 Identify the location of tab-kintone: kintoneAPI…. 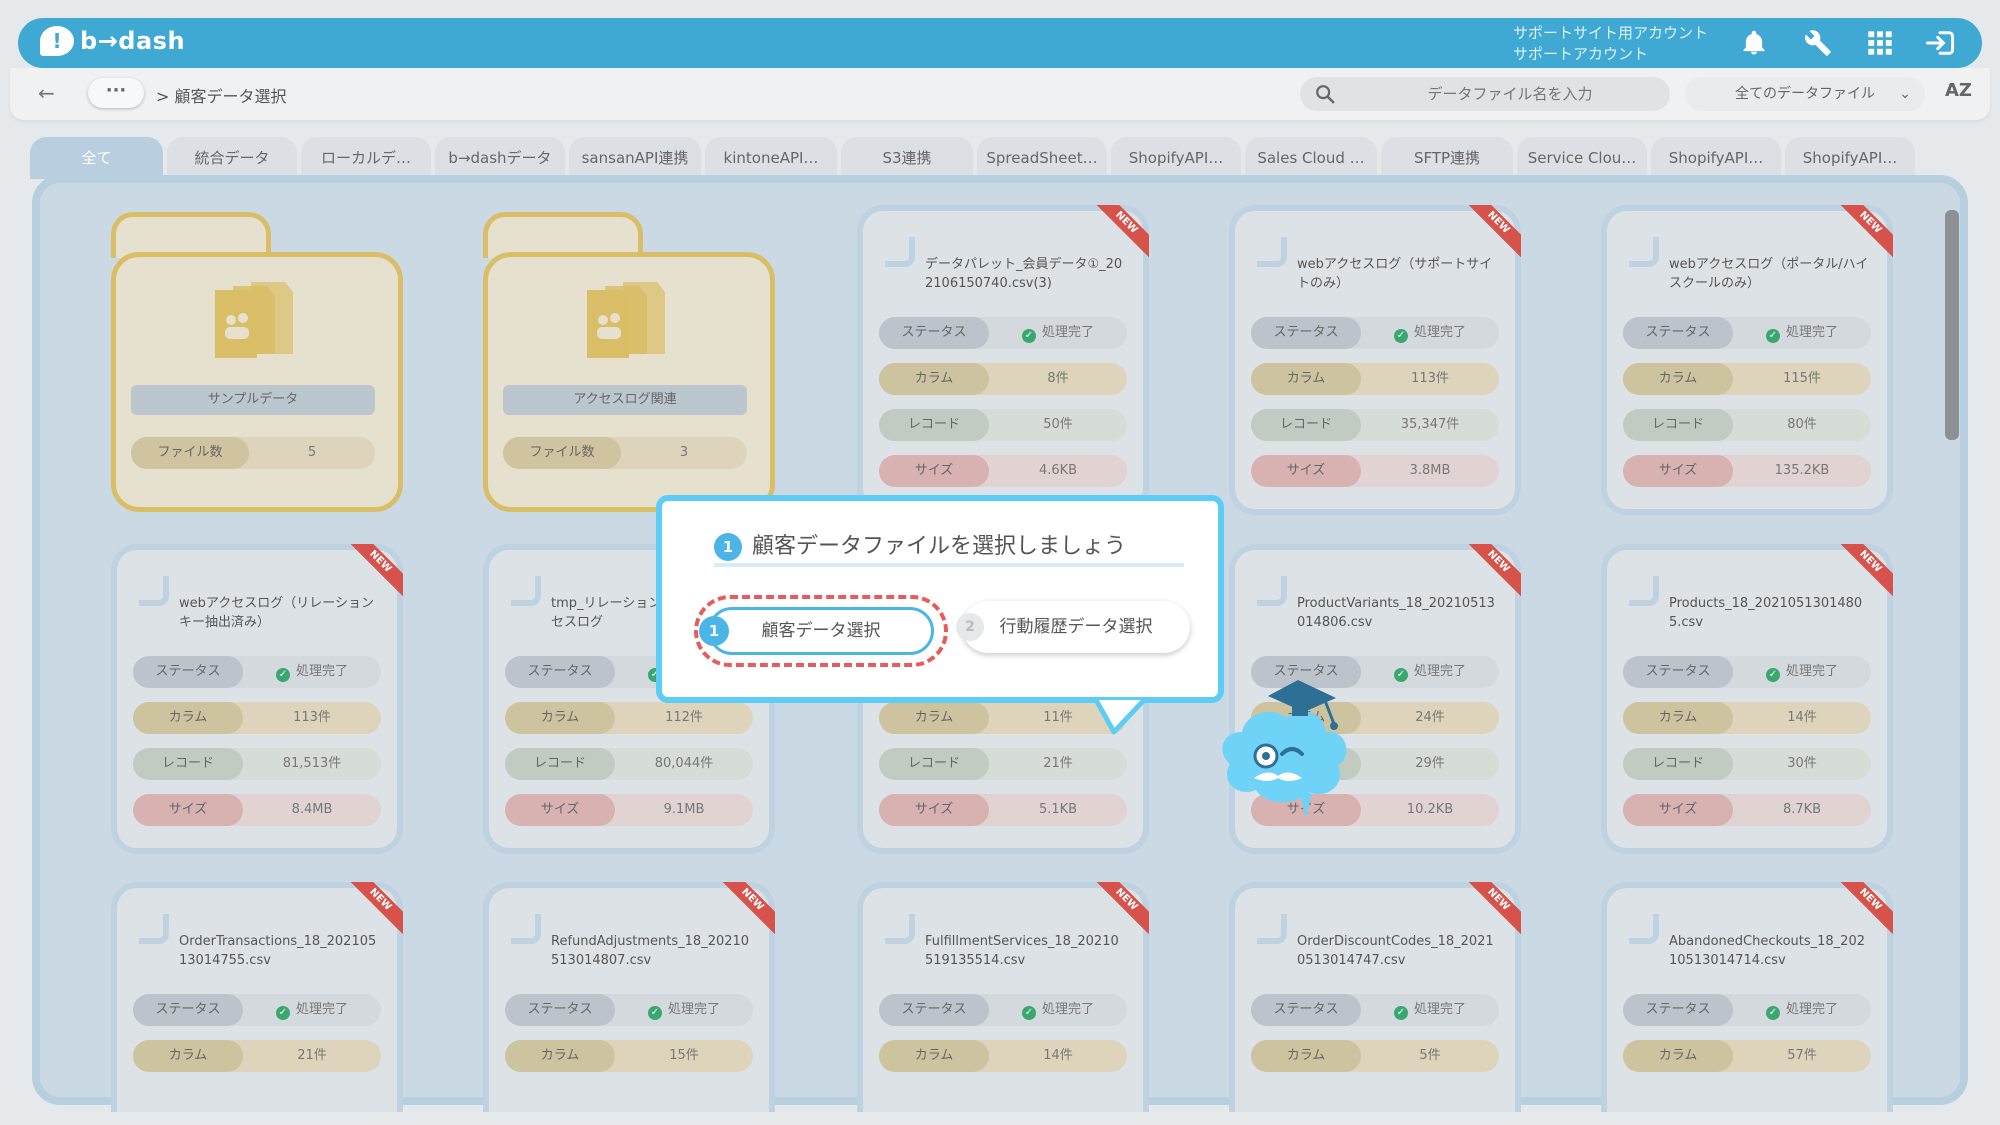
(771, 158).